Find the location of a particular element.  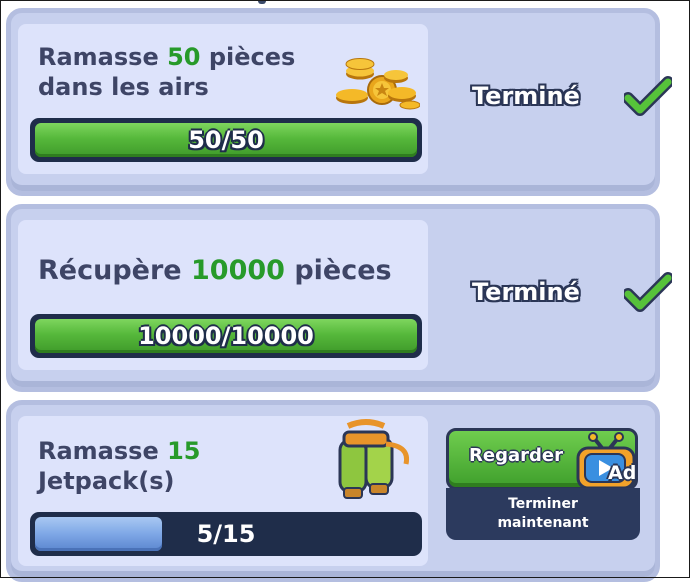

finish-now-label: Terminer maintenant is located at coordinates (543, 513).